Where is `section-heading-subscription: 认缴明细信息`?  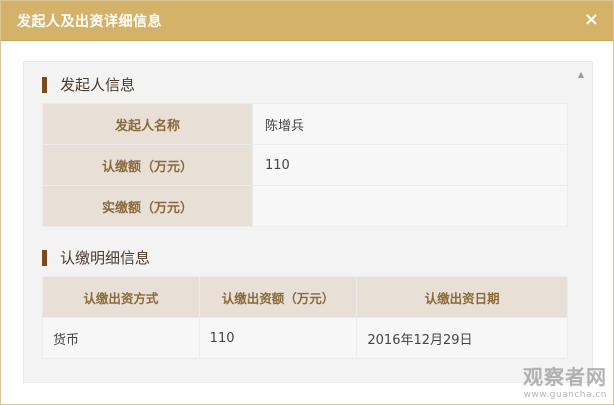 section-heading-subscription: 认缴明细信息 is located at coordinates (96, 257).